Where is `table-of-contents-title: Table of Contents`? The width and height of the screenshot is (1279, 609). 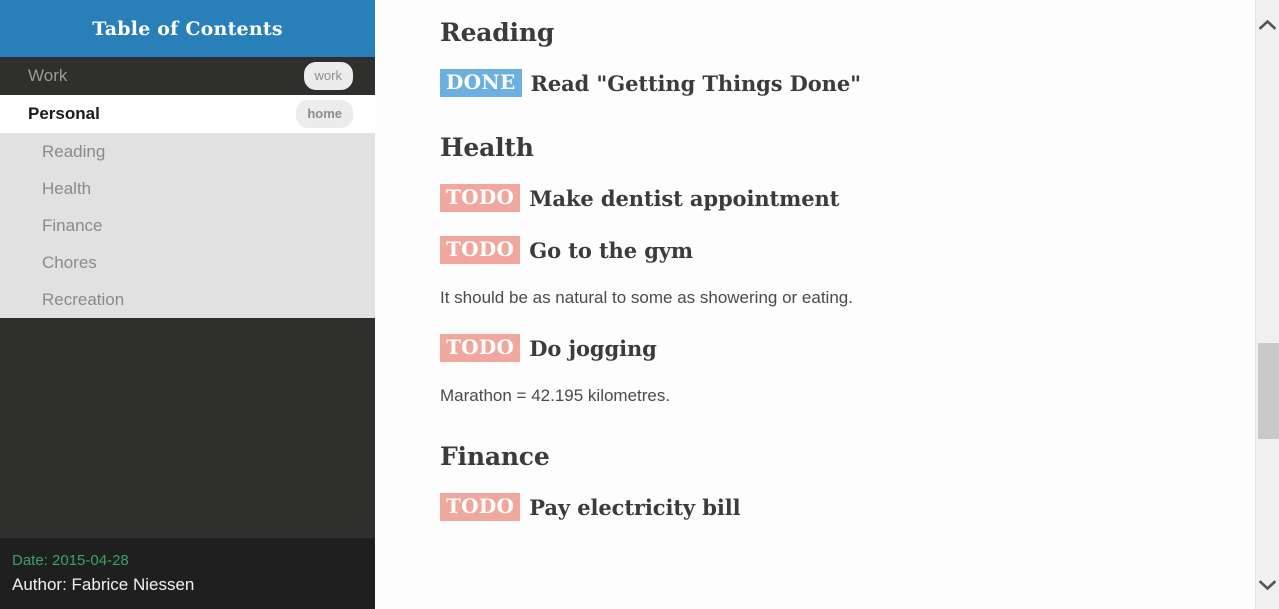
table-of-contents-title: Table of Contents is located at coordinates (187, 28).